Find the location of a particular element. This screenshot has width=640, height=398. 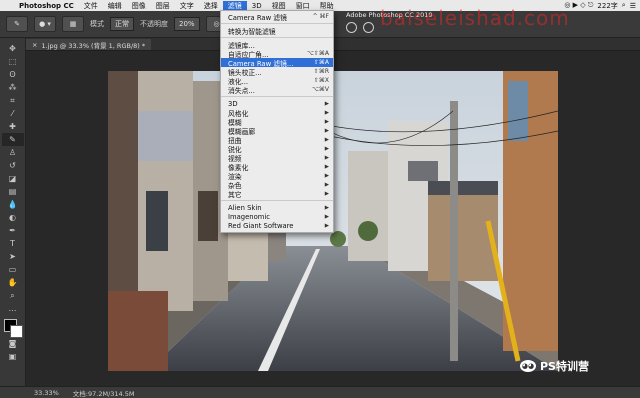

eyedropper-icon: ⁄ is located at coordinates (13, 113).